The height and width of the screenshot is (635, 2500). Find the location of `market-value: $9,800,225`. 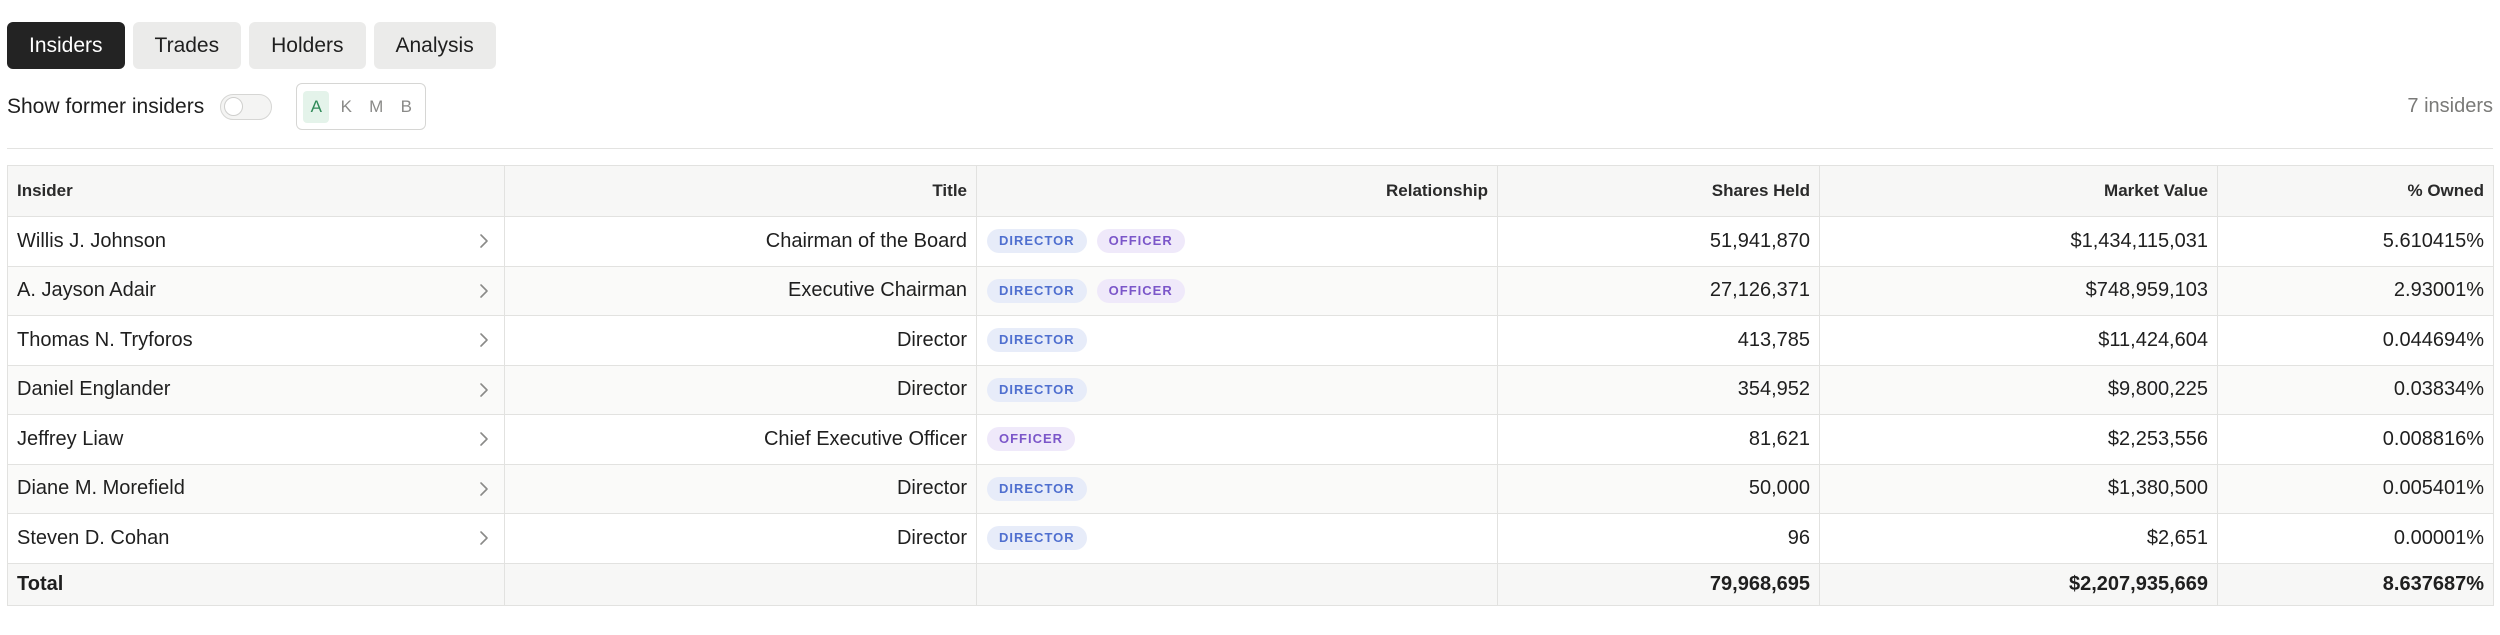

market-value: $9,800,225 is located at coordinates (2018, 389).